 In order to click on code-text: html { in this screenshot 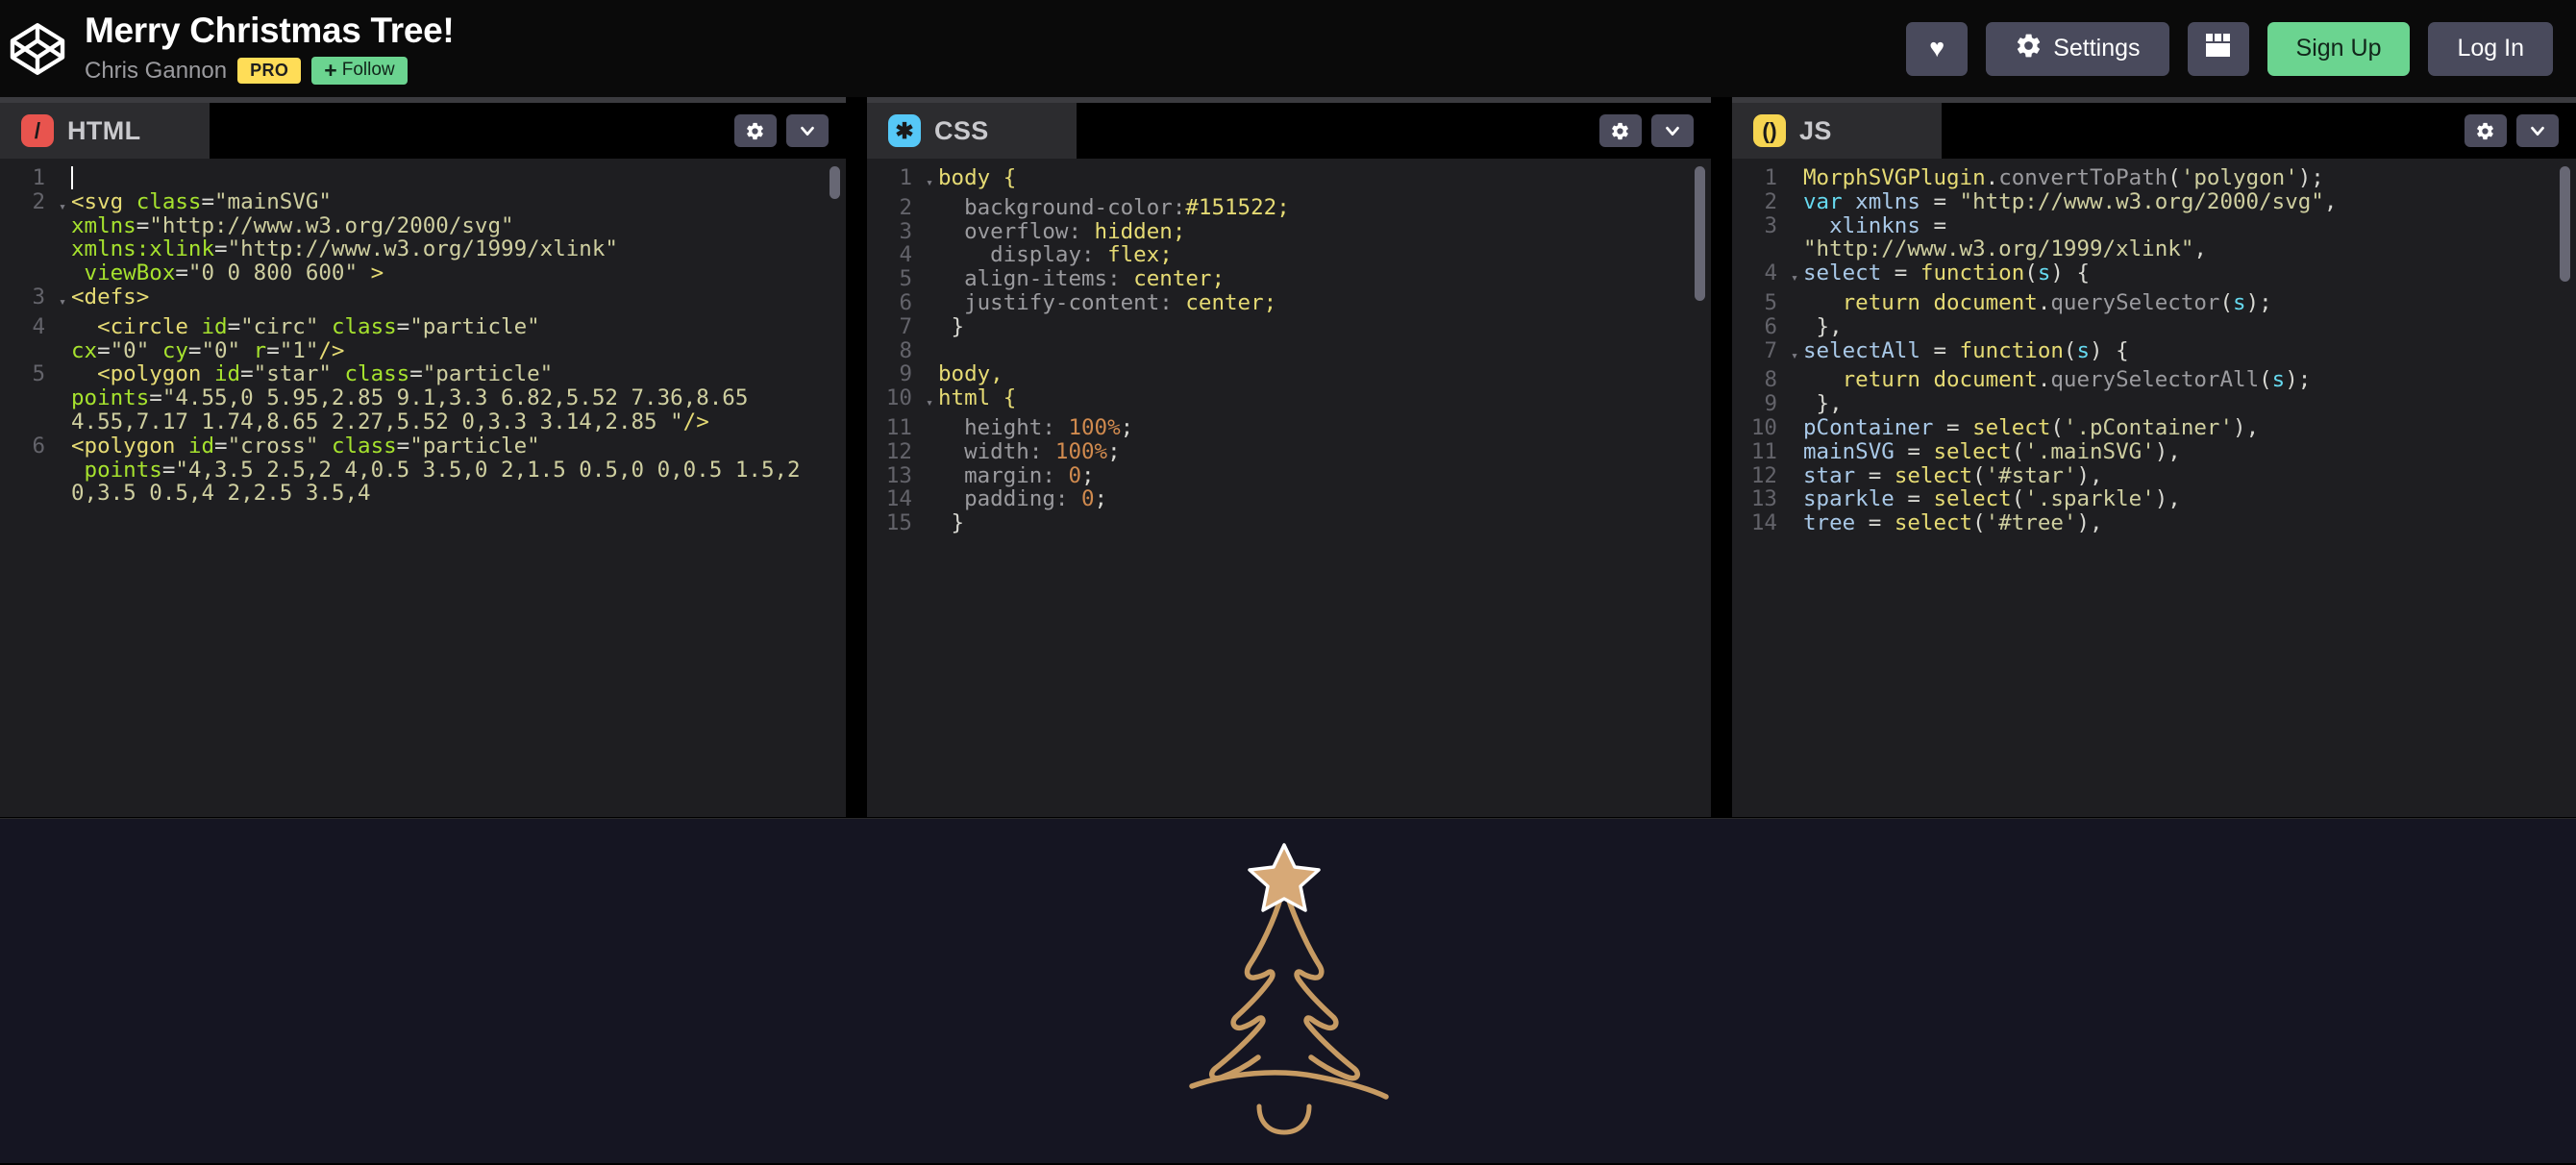, I will do `click(1325, 401)`.